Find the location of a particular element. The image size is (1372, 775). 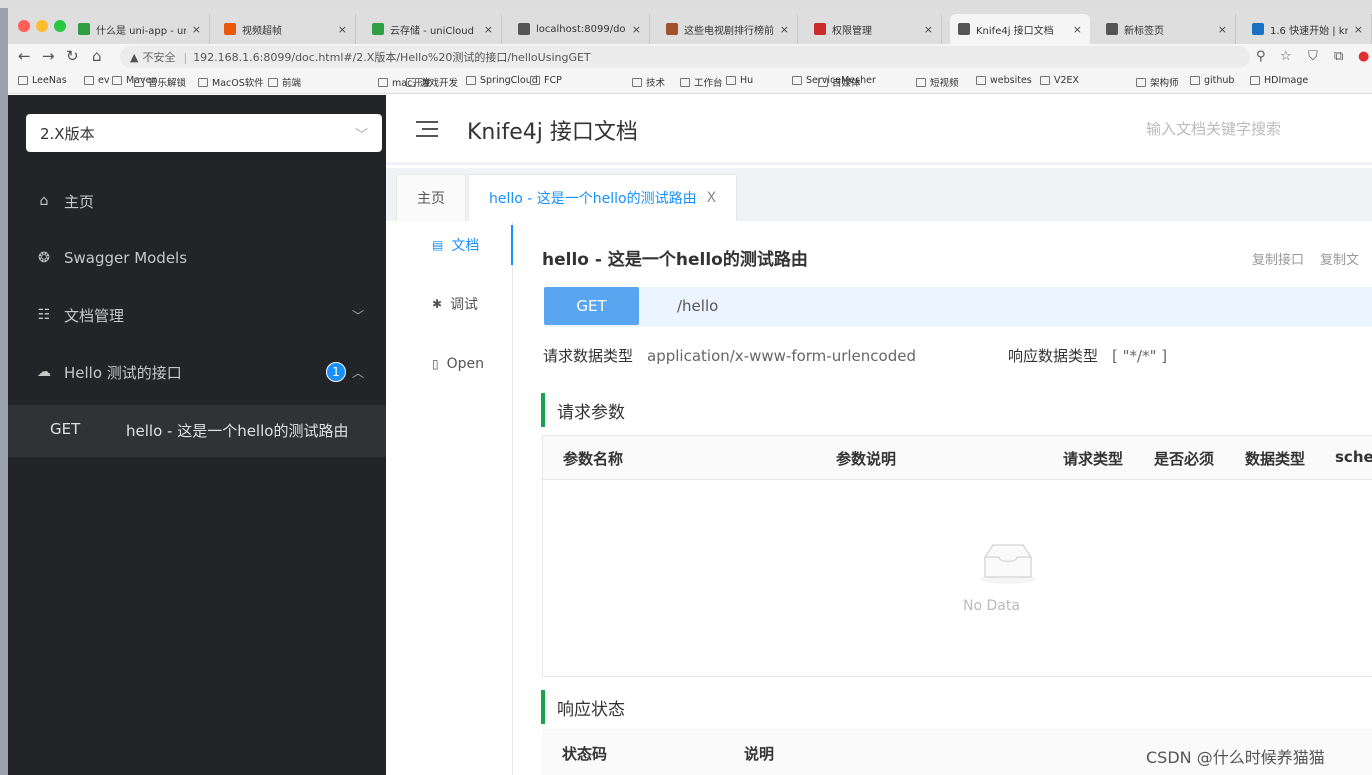

app-title: Knife4j 接口文档 is located at coordinates (552, 132).